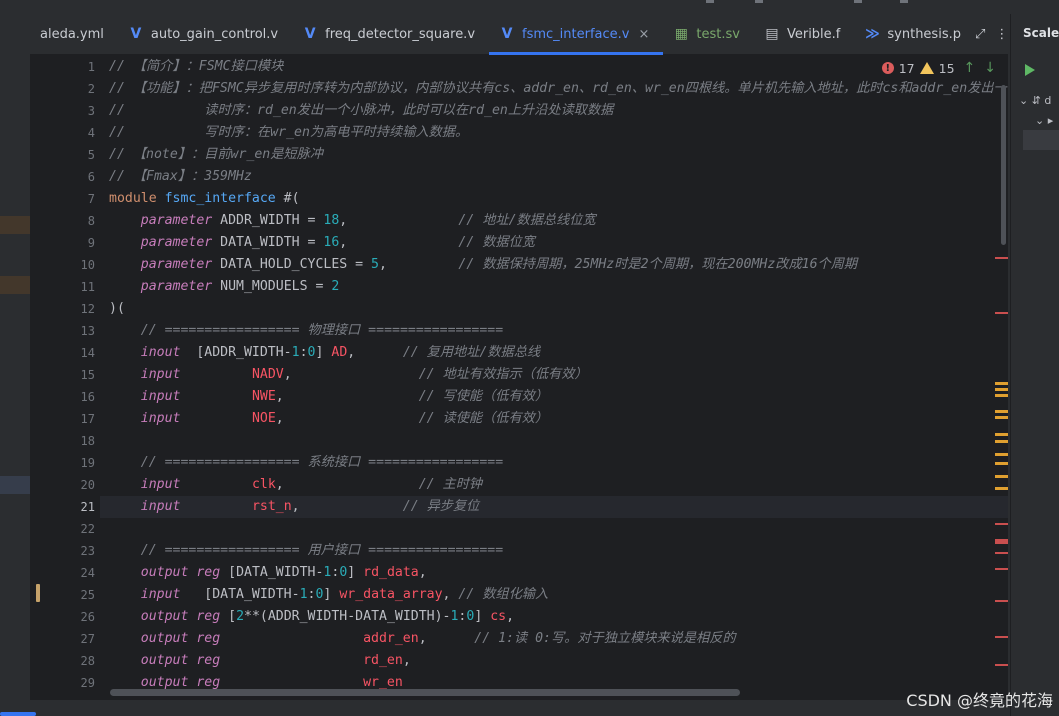 Image resolution: width=1059 pixels, height=716 pixels. I want to click on horizontal-scrollbar-thumb, so click(425, 692).